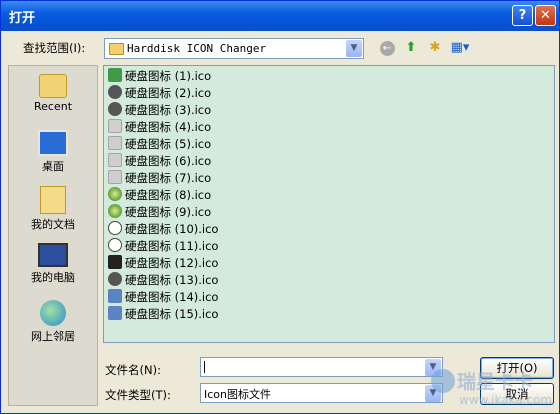 The image size is (560, 414). What do you see at coordinates (138, 395) in the screenshot?
I see `file-type-label: 文件类型(T):` at bounding box center [138, 395].